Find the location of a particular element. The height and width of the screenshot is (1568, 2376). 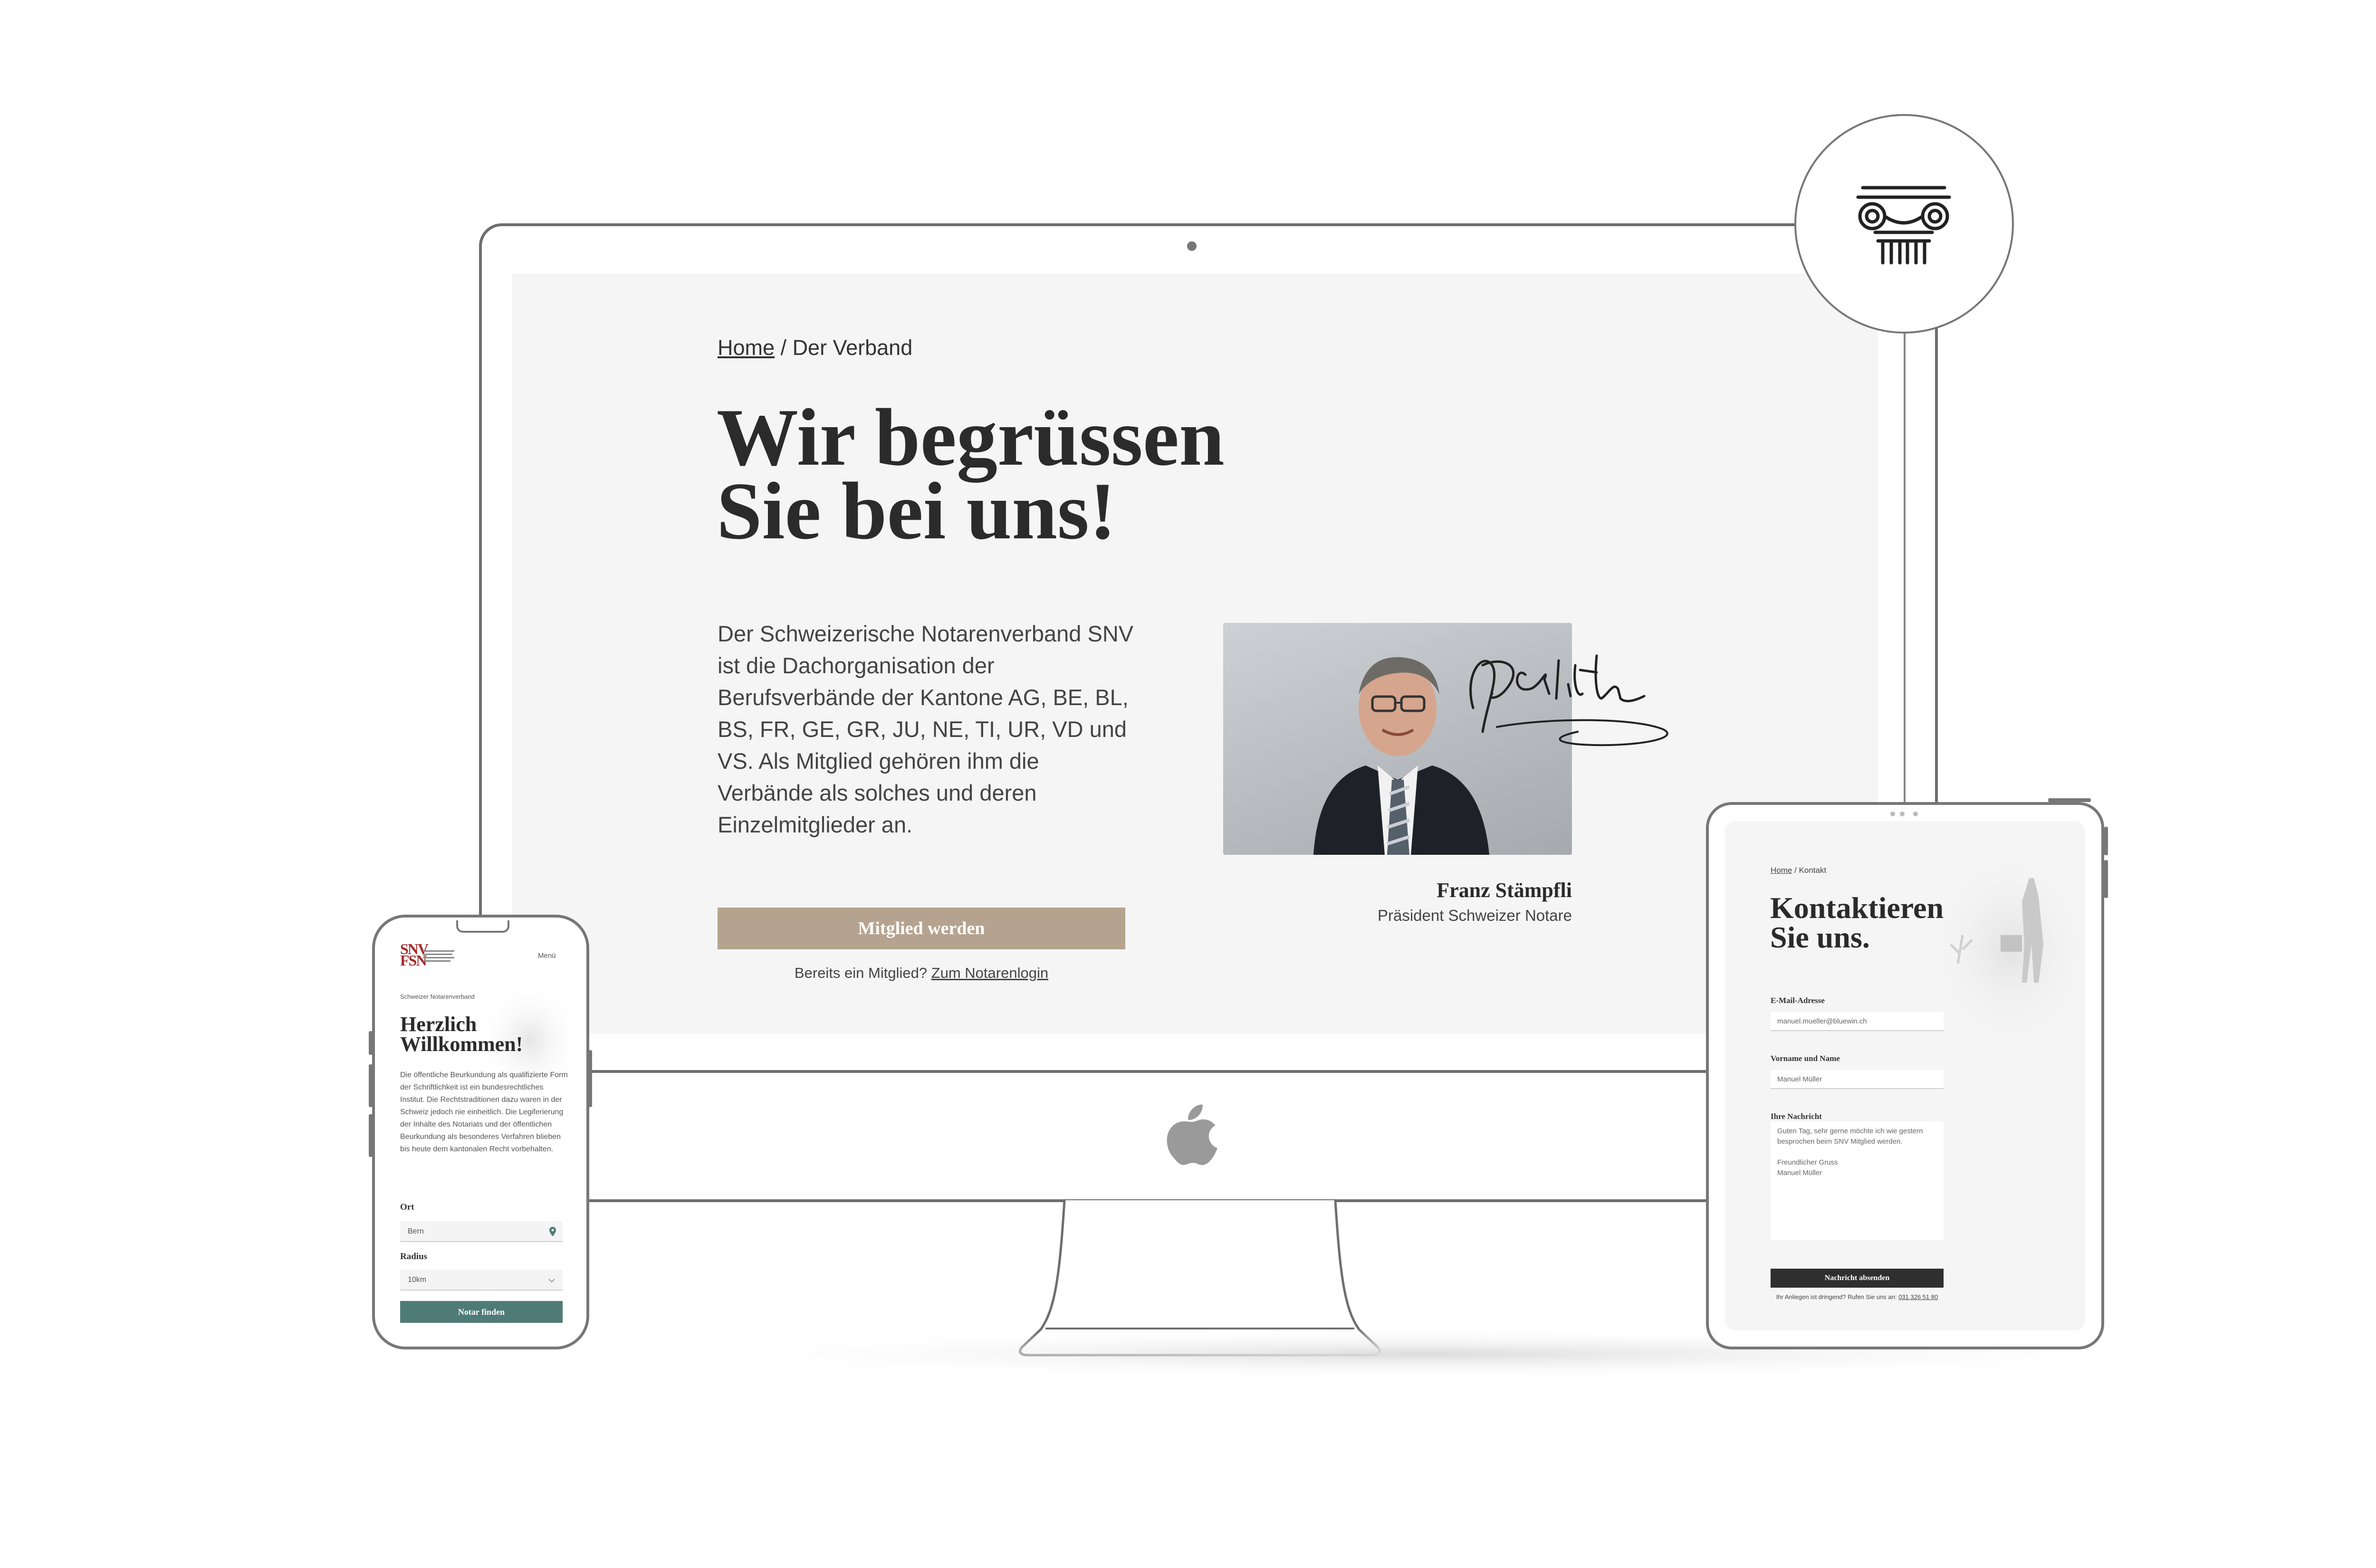

apple-logo-icon is located at coordinates (1192, 1134).